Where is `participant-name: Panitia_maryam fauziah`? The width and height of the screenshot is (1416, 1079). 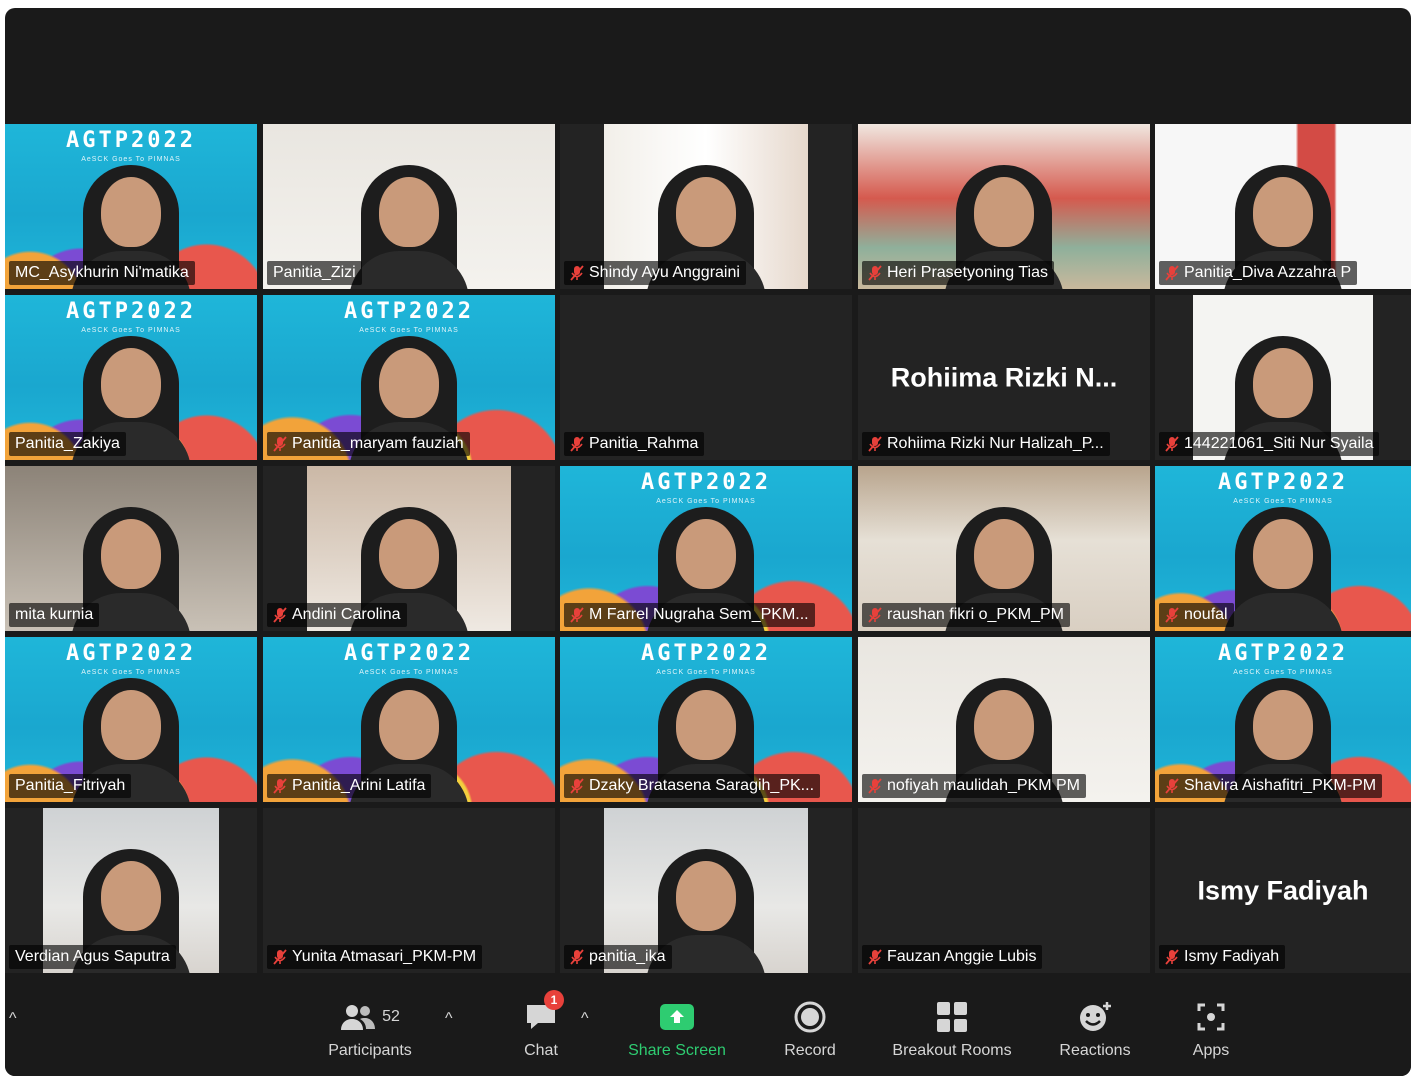 participant-name: Panitia_maryam fauziah is located at coordinates (378, 443).